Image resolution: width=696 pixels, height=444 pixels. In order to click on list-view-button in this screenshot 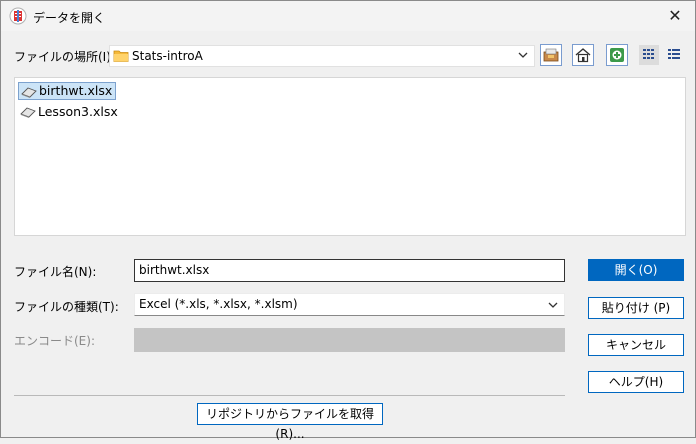, I will do `click(649, 55)`.